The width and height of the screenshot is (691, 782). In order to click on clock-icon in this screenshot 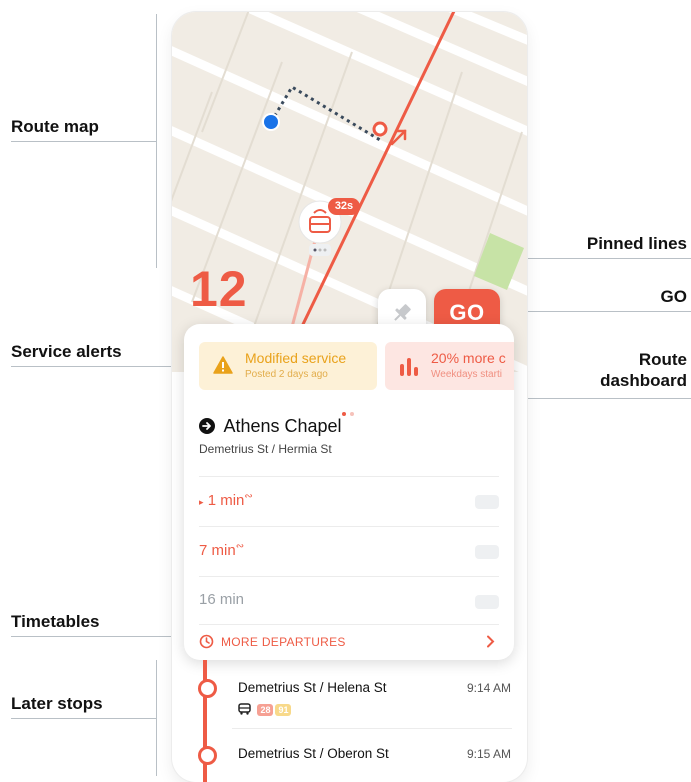, I will do `click(206, 641)`.